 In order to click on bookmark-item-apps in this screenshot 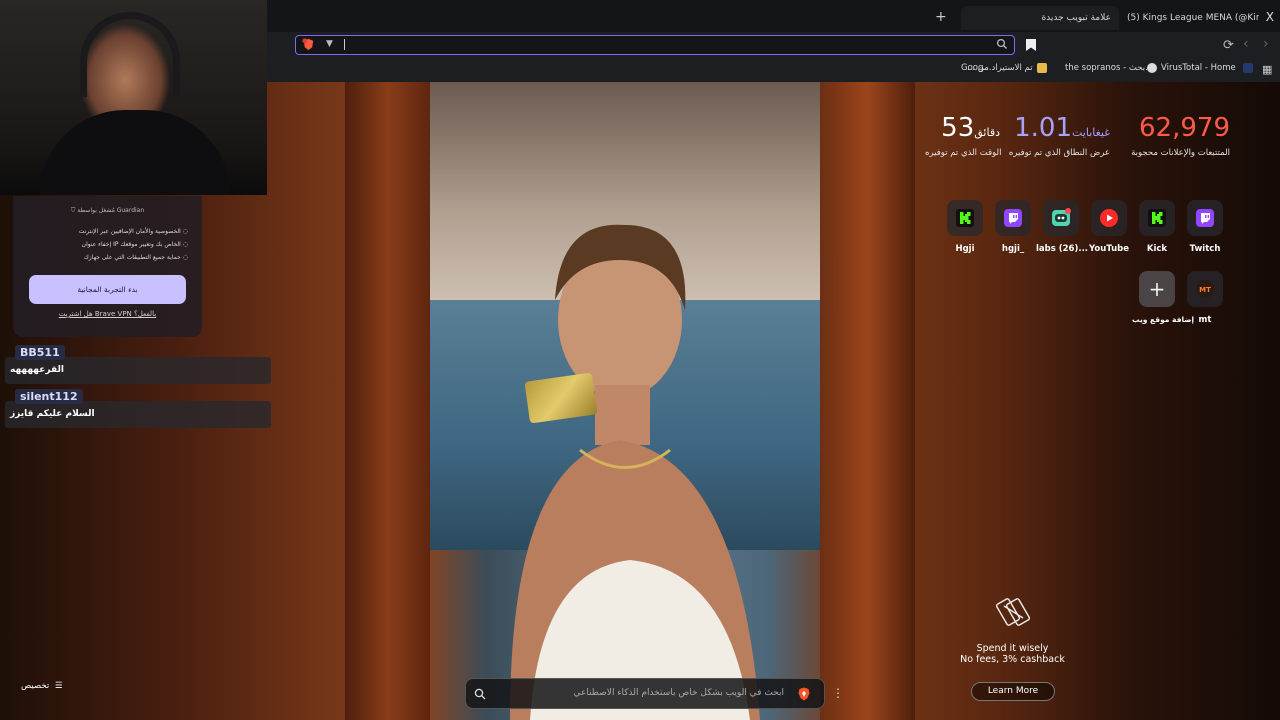, I will do `click(1248, 68)`.